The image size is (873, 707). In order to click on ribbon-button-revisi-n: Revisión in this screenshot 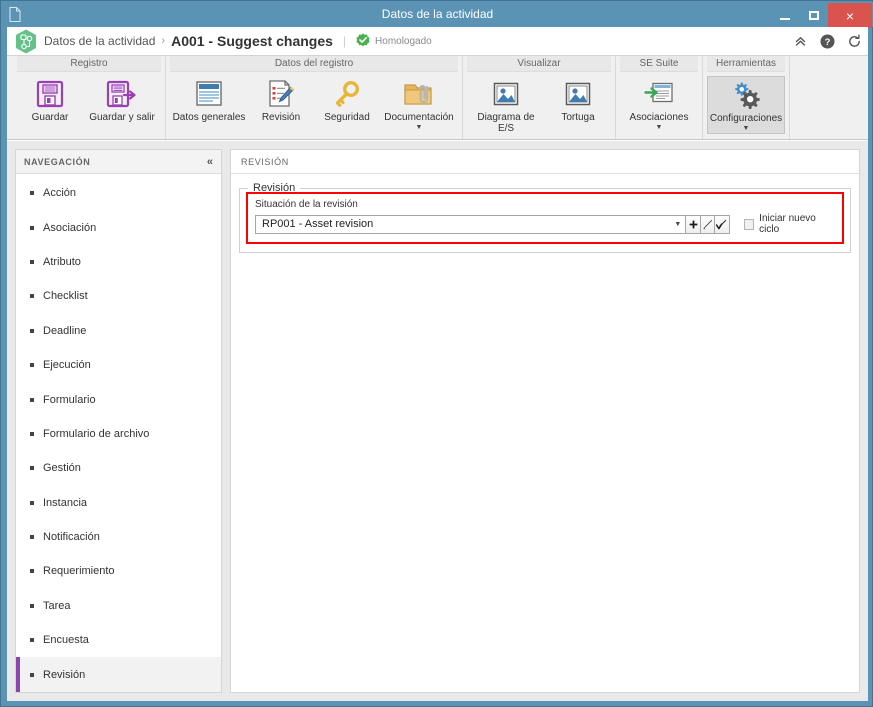, I will do `click(281, 105)`.